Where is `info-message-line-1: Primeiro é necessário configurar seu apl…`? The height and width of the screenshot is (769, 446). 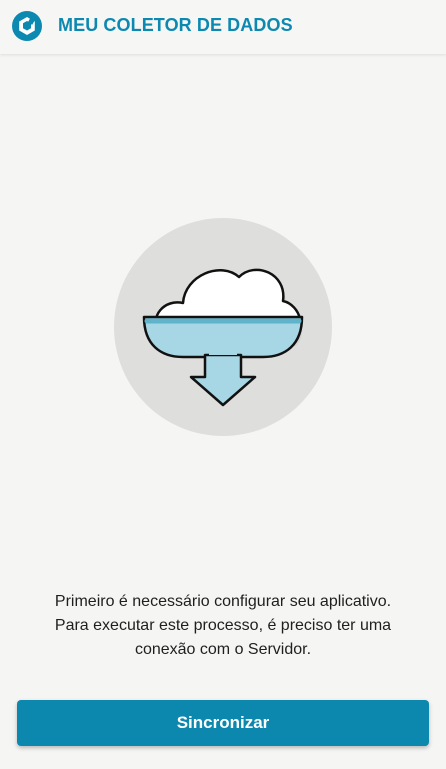 info-message-line-1: Primeiro é necessário configurar seu apl… is located at coordinates (223, 601).